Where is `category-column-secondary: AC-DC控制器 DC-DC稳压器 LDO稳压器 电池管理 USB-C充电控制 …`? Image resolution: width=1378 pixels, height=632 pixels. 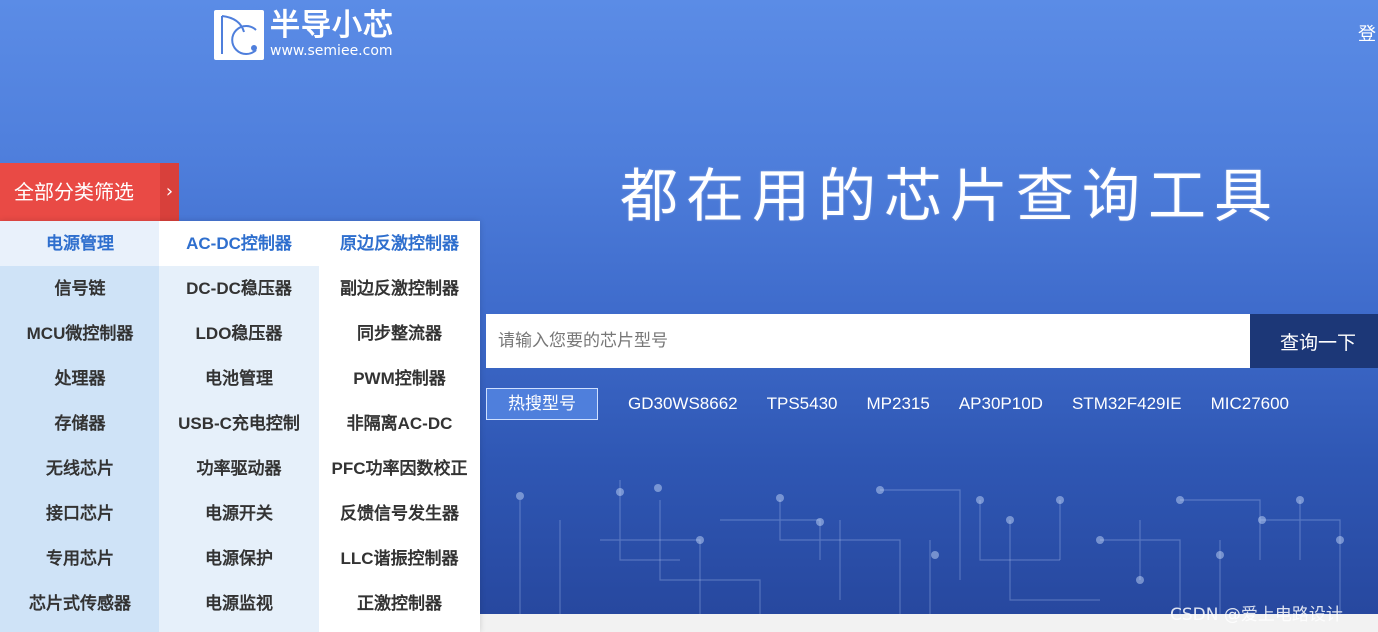
category-column-secondary: AC-DC控制器 DC-DC稳压器 LDO稳压器 电池管理 USB-C充电控制 … is located at coordinates (239, 426).